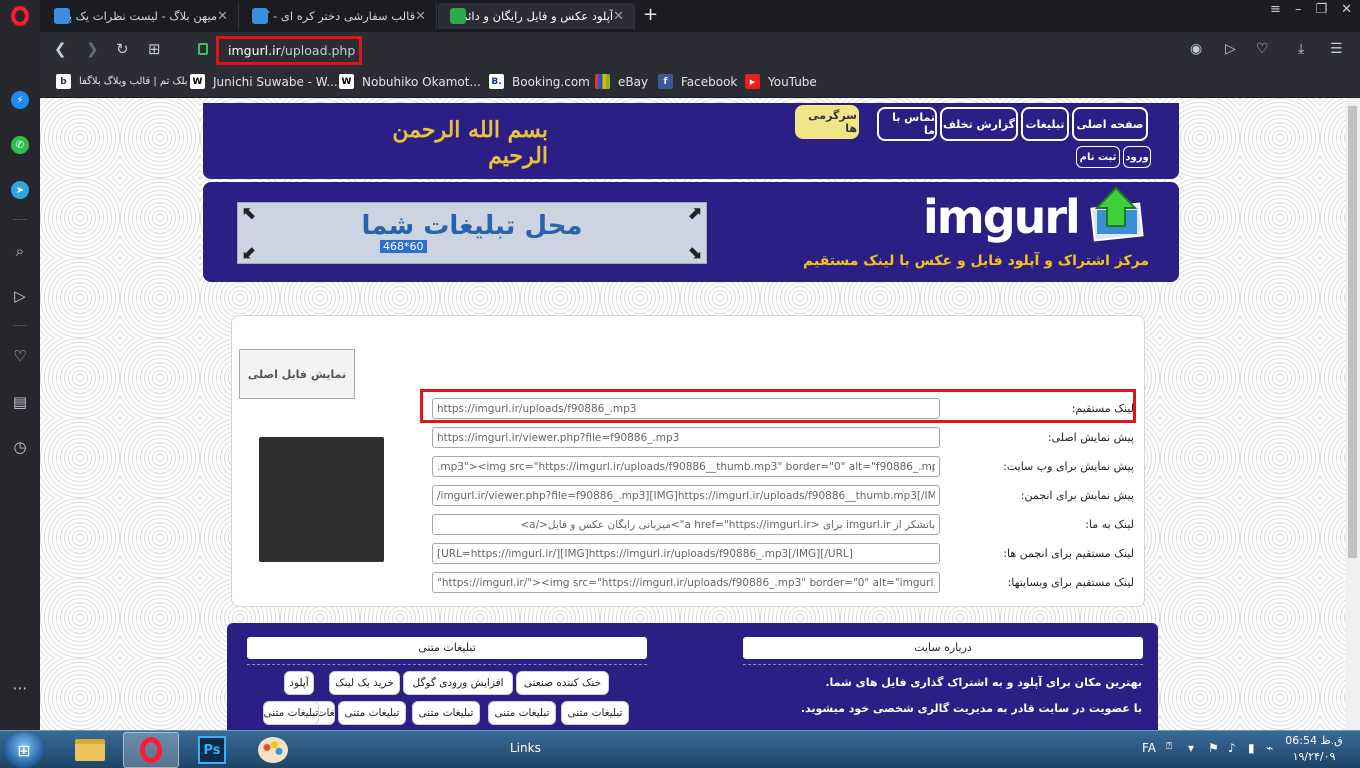  Describe the element at coordinates (1068, 466) in the screenshot. I see `website-preview-label: پیش نمایش برای وب سایت:` at that location.